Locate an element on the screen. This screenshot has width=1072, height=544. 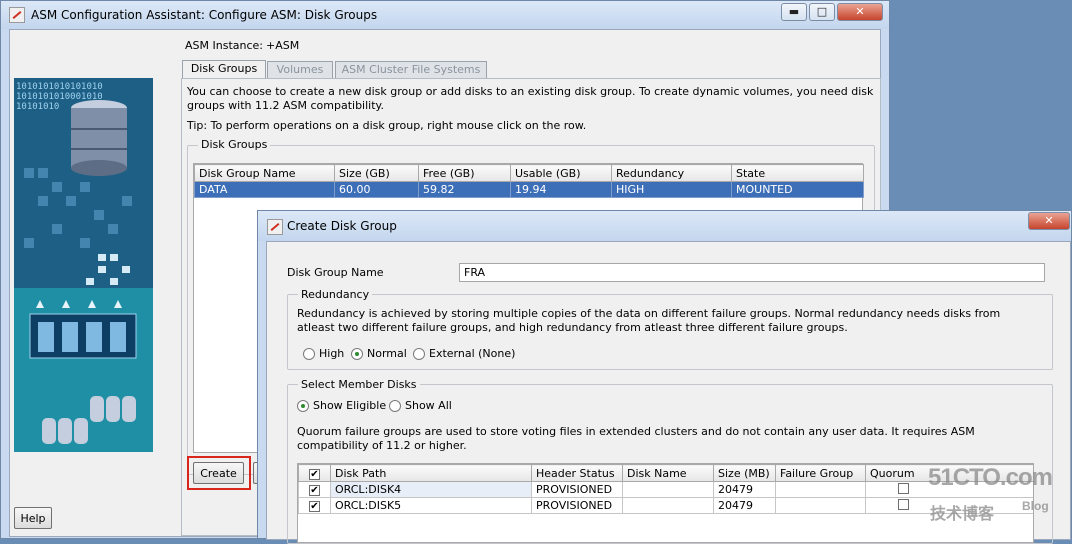
help-button: Help is located at coordinates (33, 518).